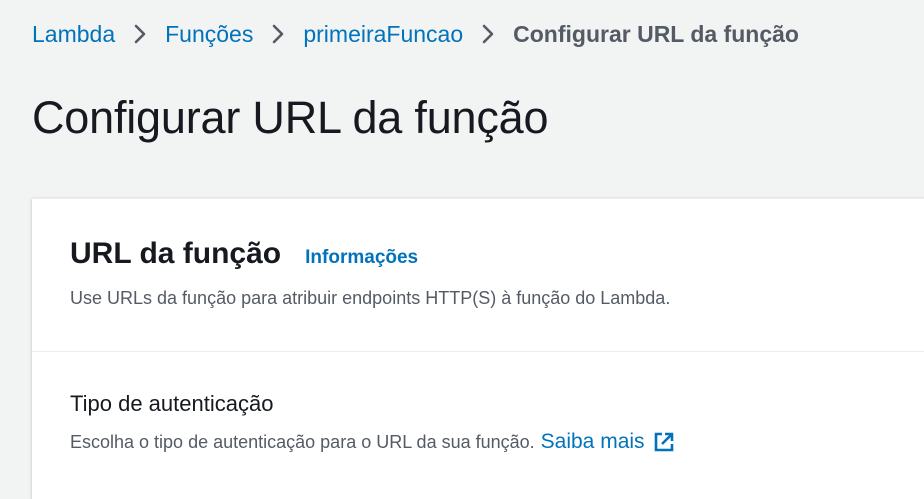  Describe the element at coordinates (383, 34) in the screenshot. I see `breadcrumb-primeira-funcao: primeiraFuncao` at that location.